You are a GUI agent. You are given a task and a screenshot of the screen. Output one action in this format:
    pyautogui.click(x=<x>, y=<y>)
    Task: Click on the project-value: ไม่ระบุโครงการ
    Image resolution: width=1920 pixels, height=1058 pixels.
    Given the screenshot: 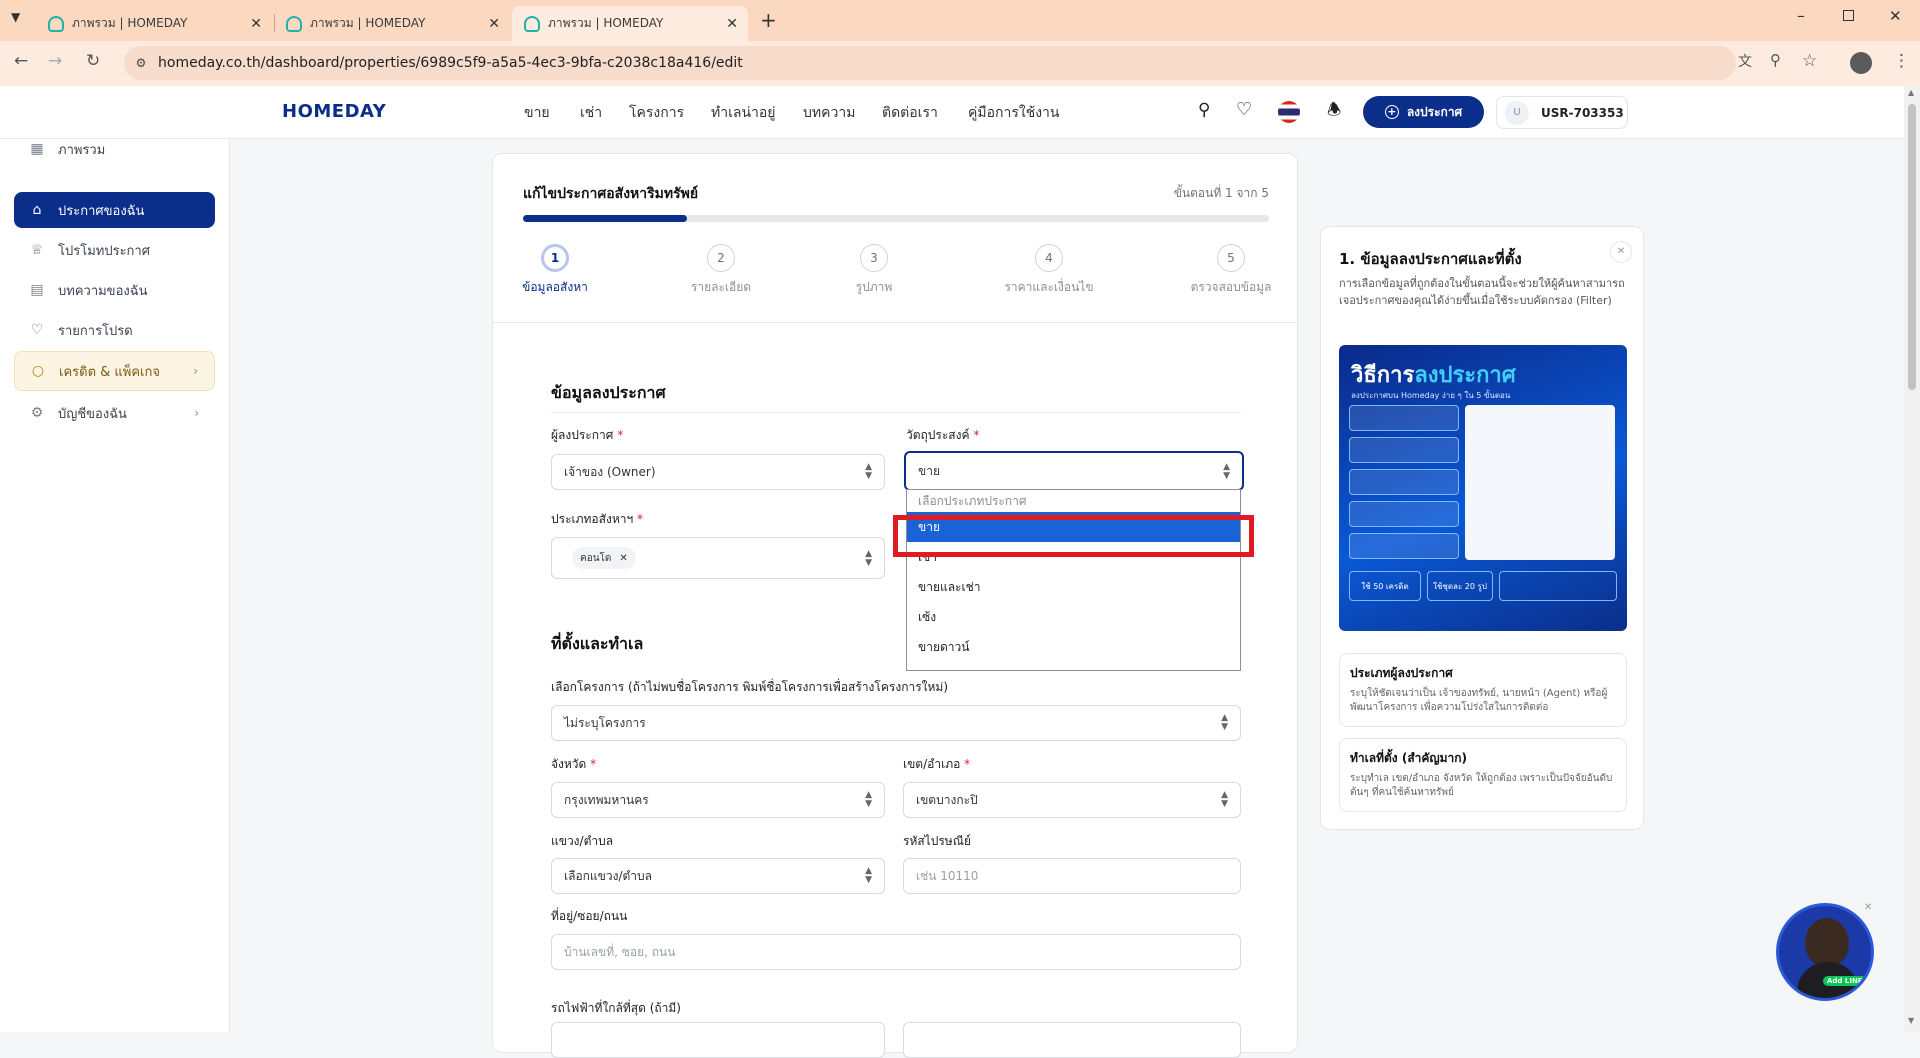 What is the action you would take?
    pyautogui.click(x=605, y=722)
    